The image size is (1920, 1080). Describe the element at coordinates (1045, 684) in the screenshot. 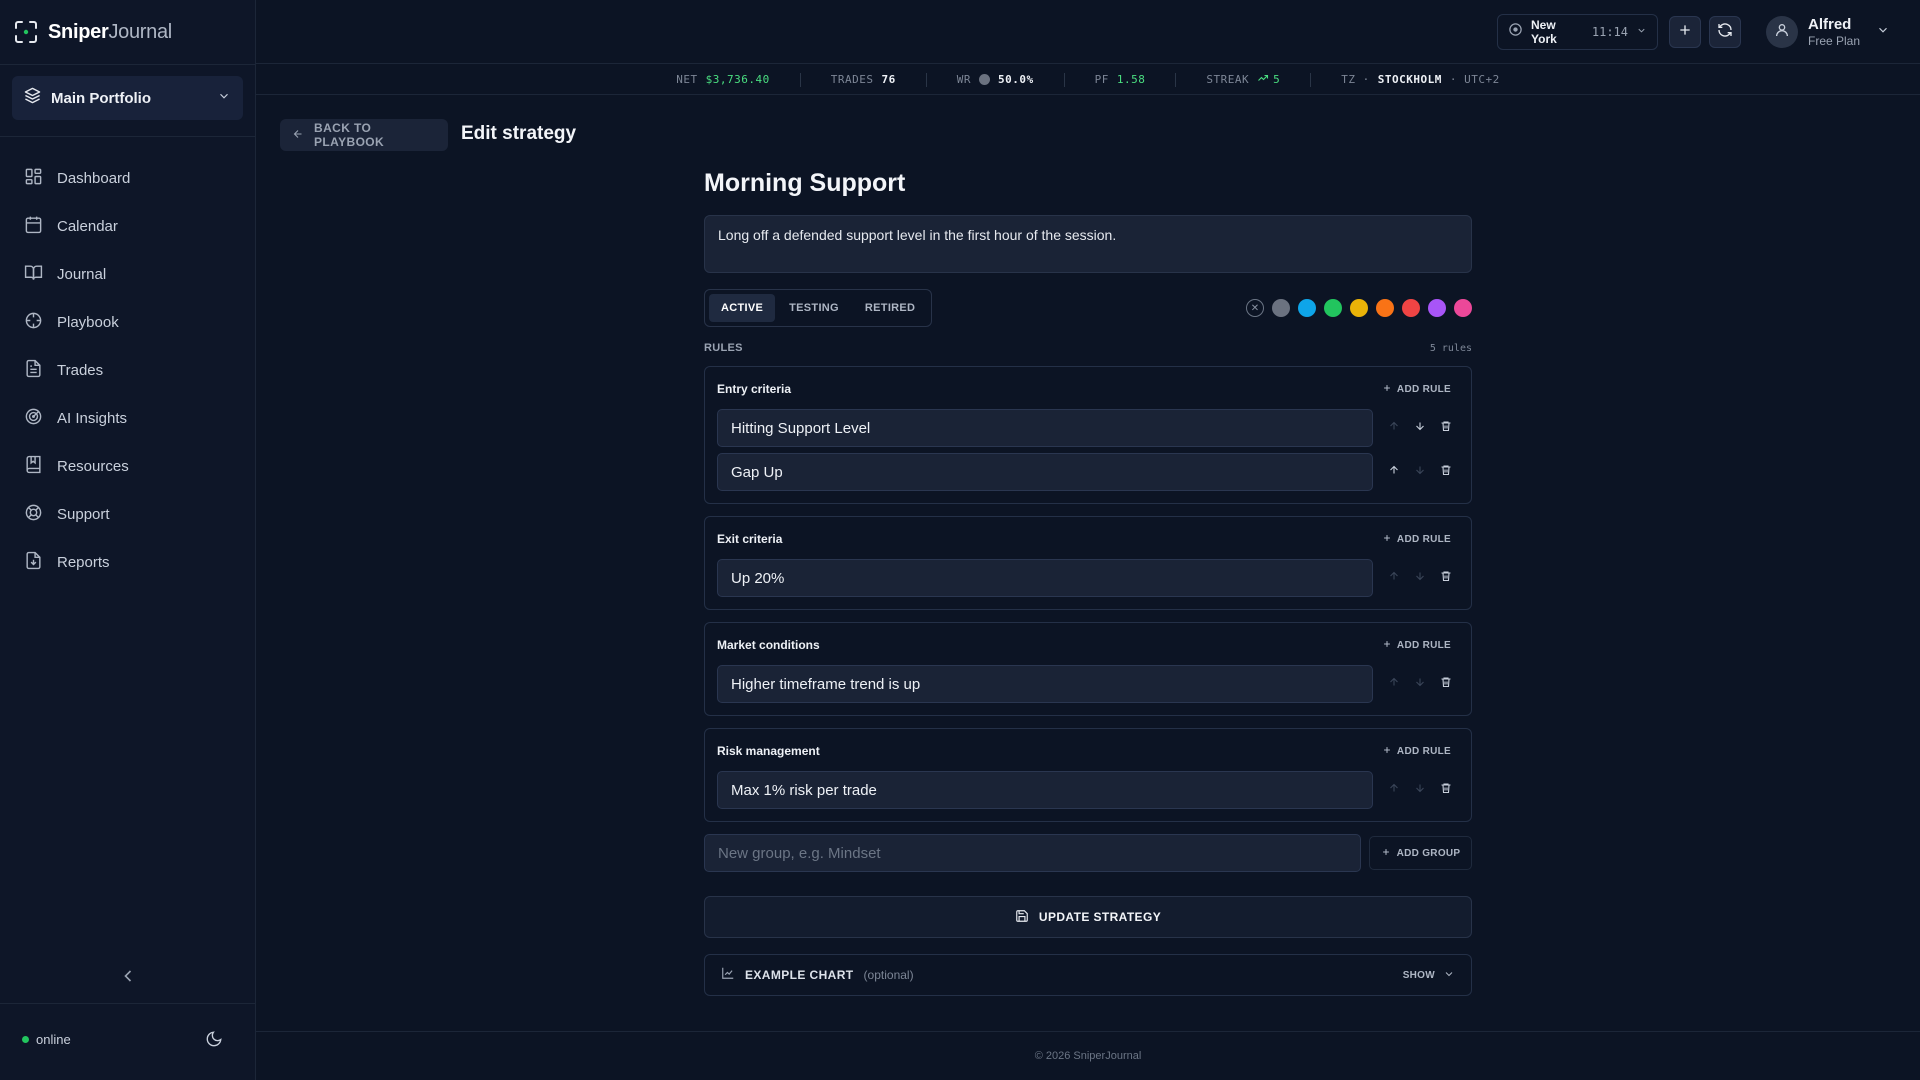

I see `rule-input: Higher timeframe trend is up` at that location.